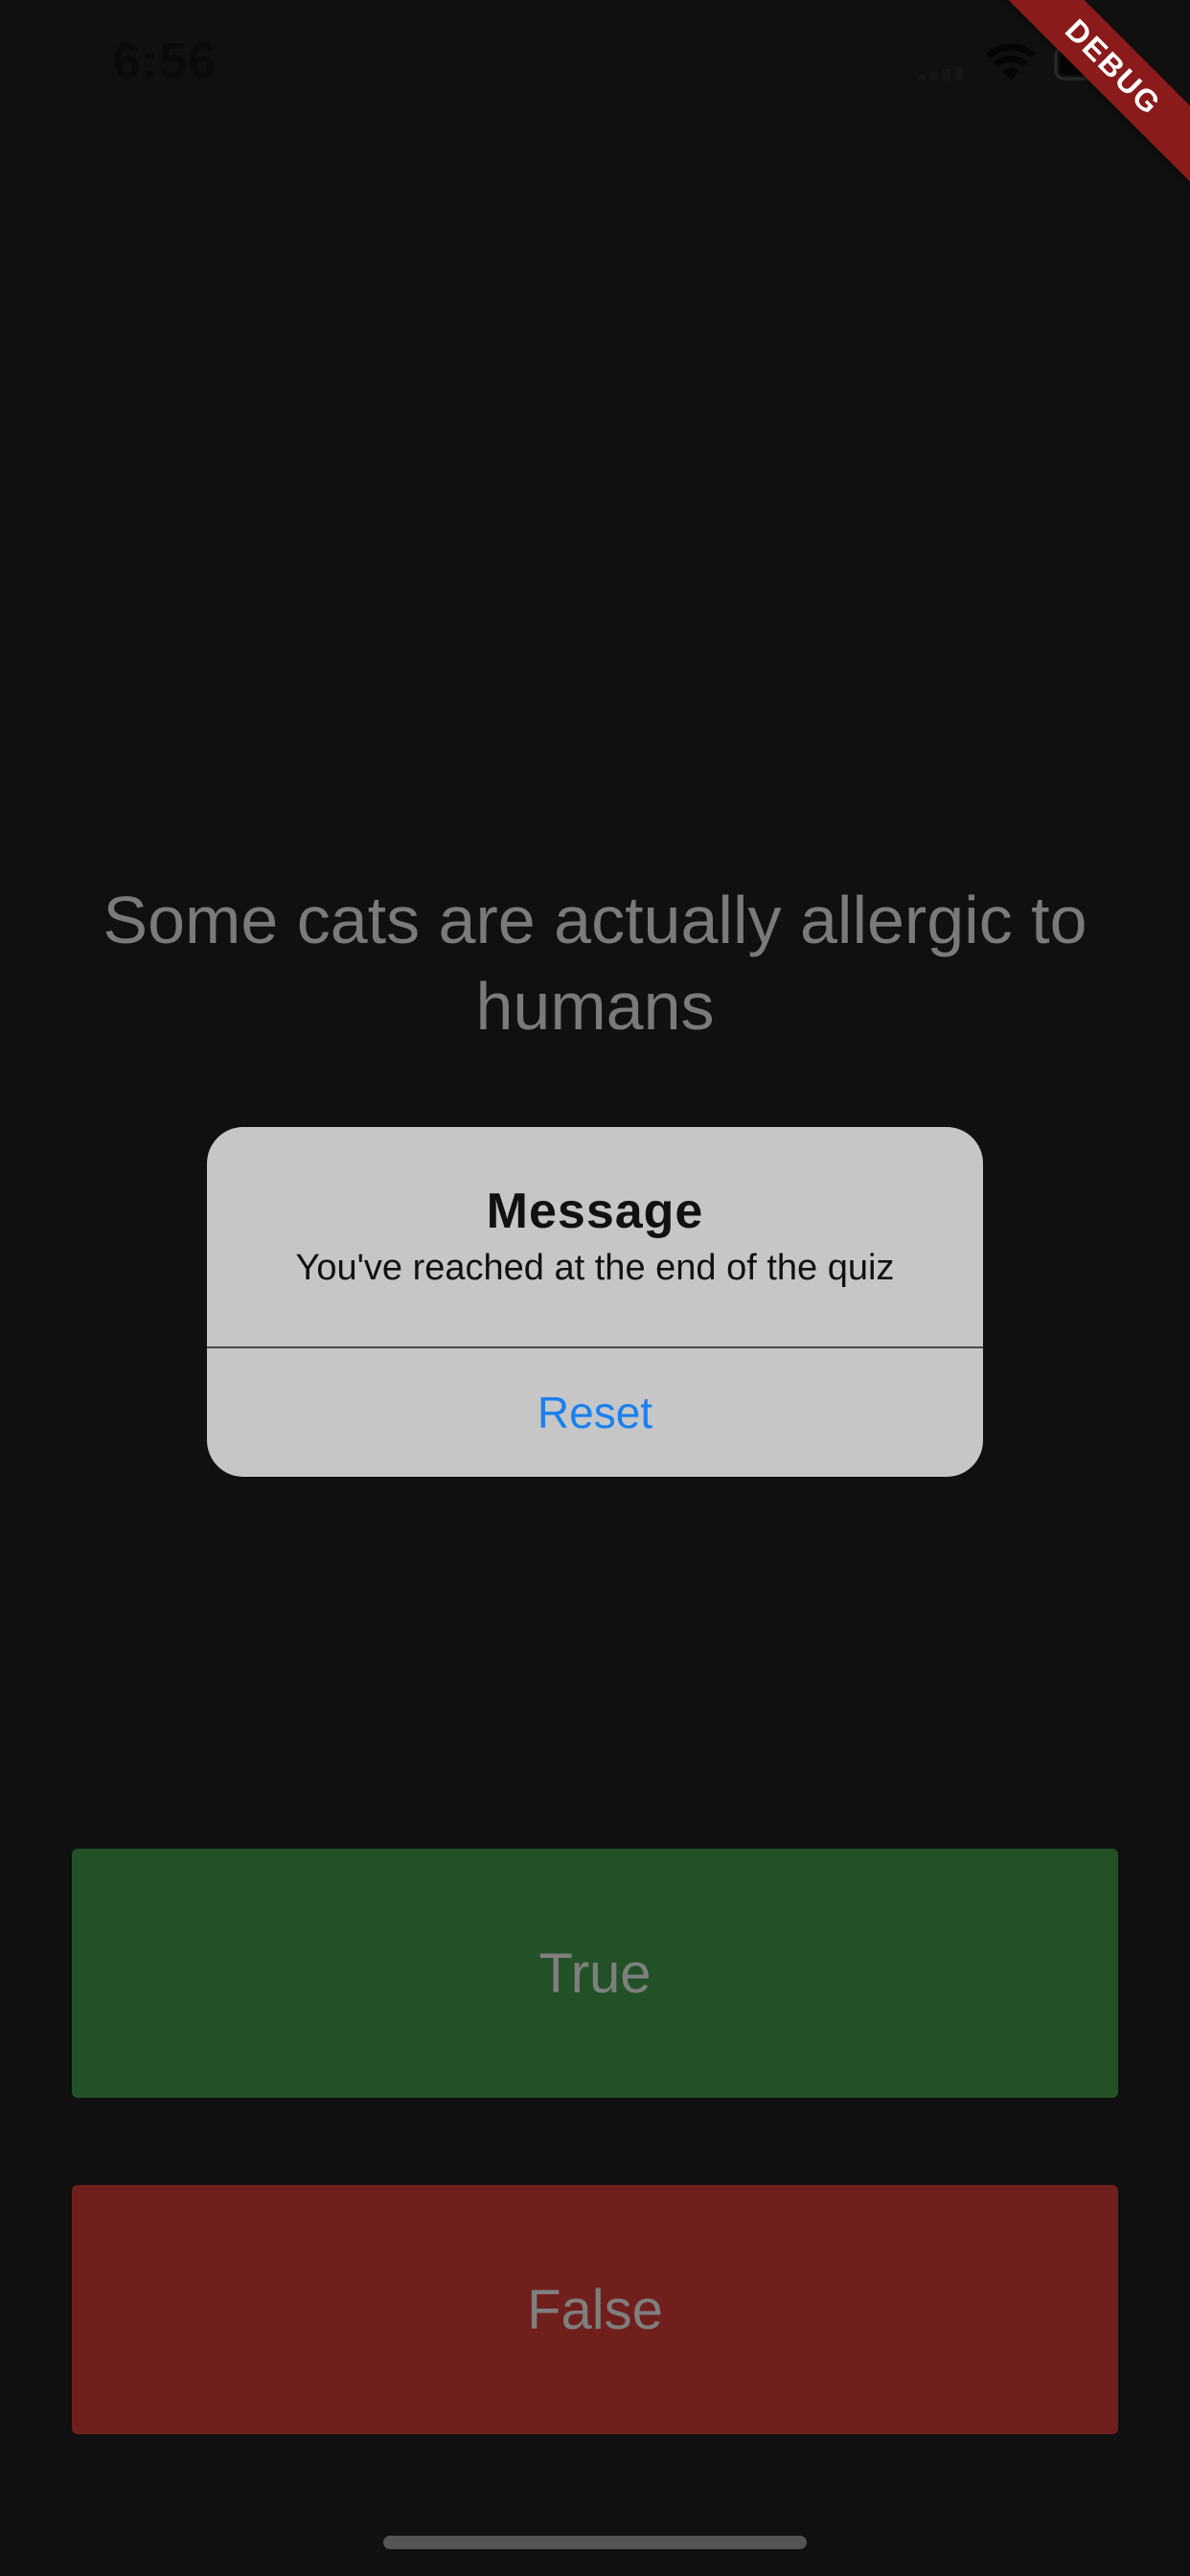 This screenshot has width=1190, height=2576. Describe the element at coordinates (595, 67) in the screenshot. I see `status-bar: 6:56` at that location.